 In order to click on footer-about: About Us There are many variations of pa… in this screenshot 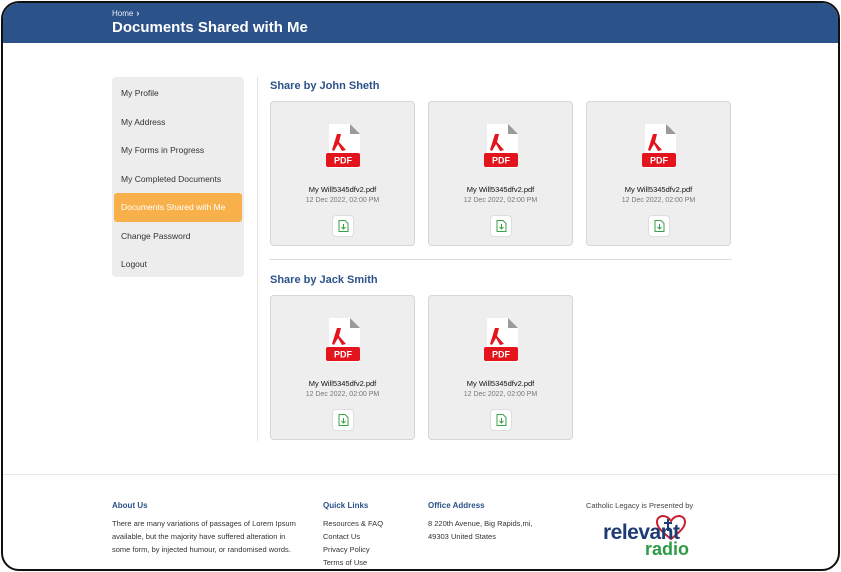, I will do `click(204, 528)`.